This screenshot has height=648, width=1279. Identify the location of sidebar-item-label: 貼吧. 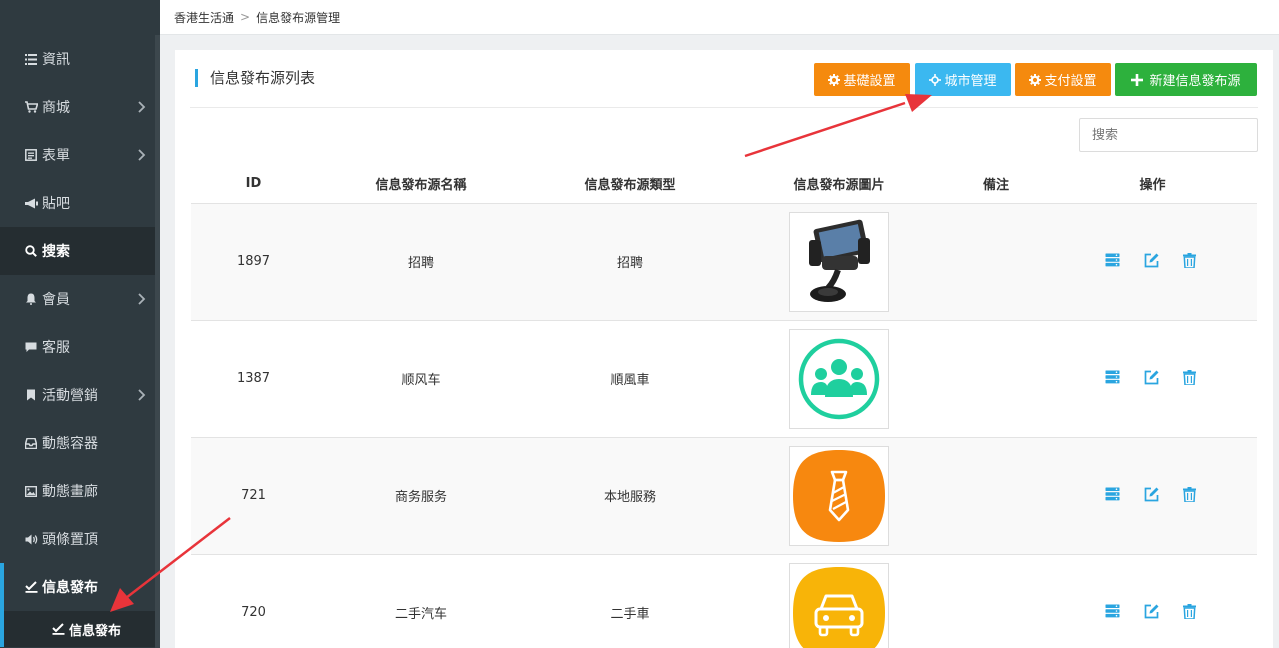
(56, 204).